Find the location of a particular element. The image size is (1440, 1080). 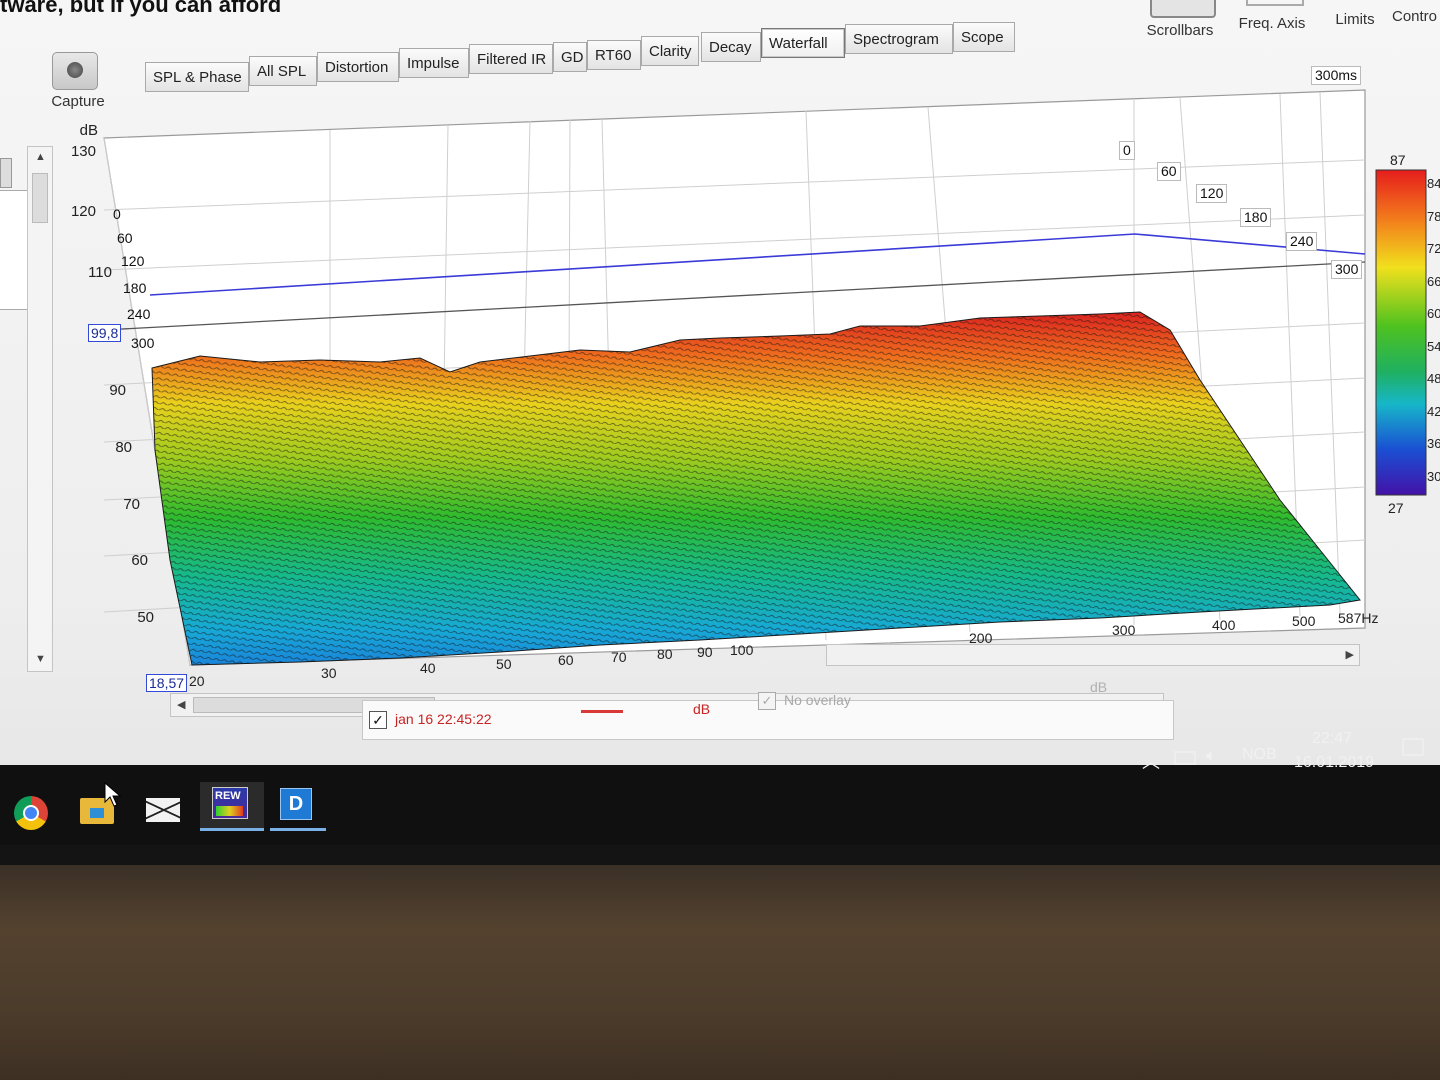

time-label-left: 0 is located at coordinates (117, 214).